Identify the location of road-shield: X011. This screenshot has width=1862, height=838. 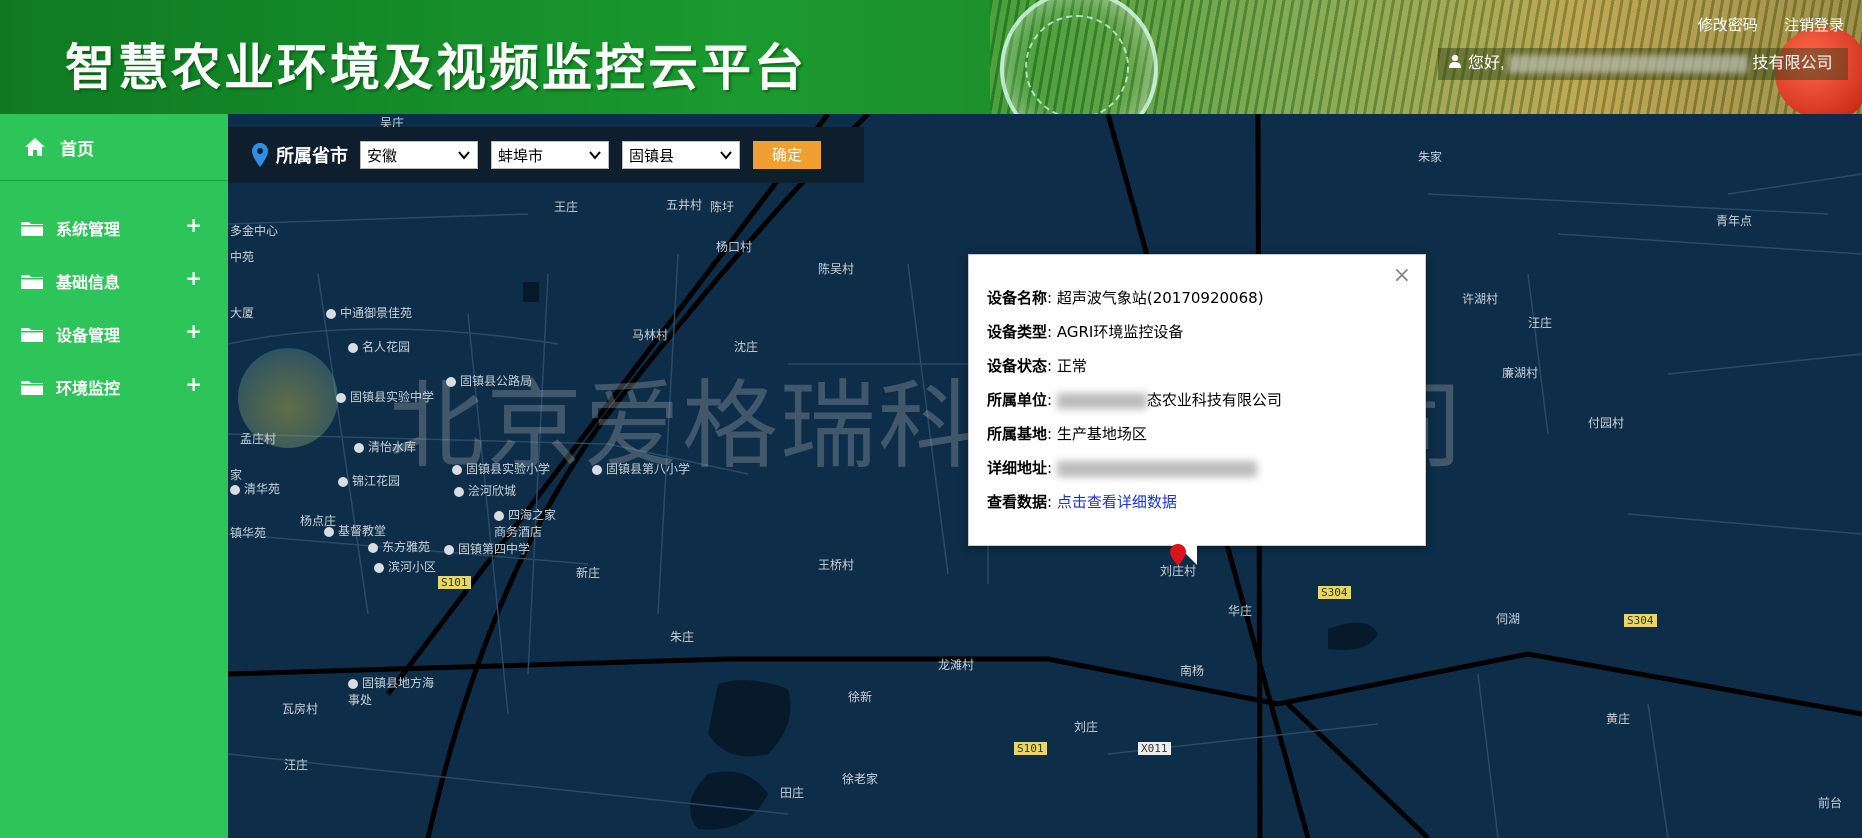
(1154, 748).